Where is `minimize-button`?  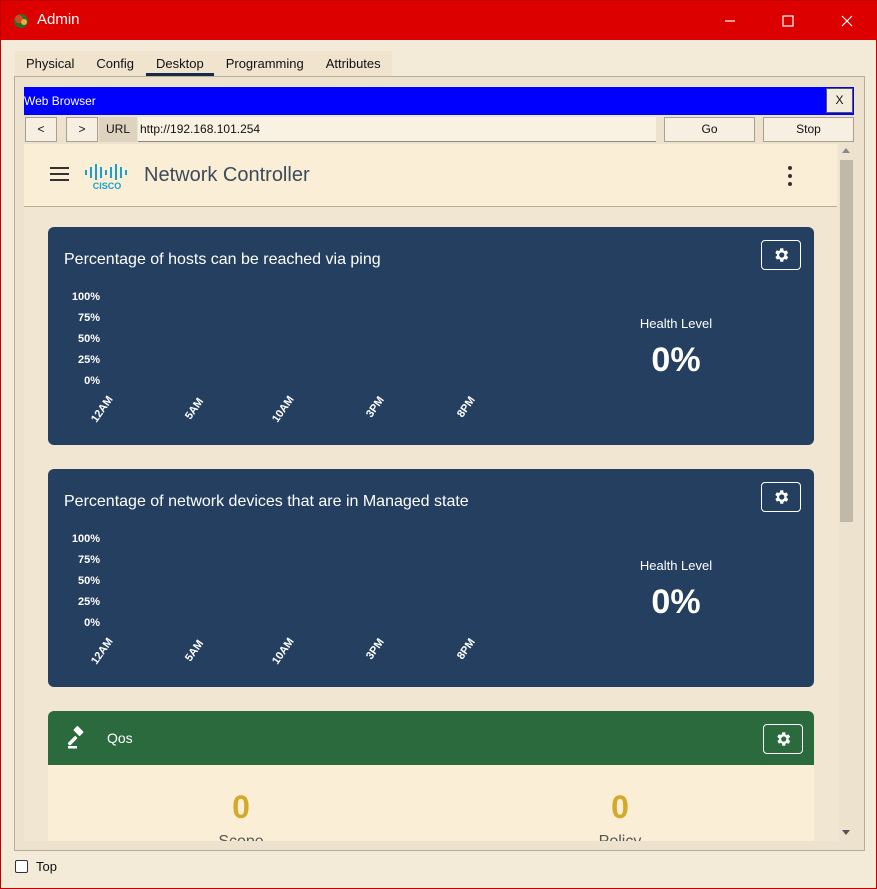
minimize-button is located at coordinates (730, 20).